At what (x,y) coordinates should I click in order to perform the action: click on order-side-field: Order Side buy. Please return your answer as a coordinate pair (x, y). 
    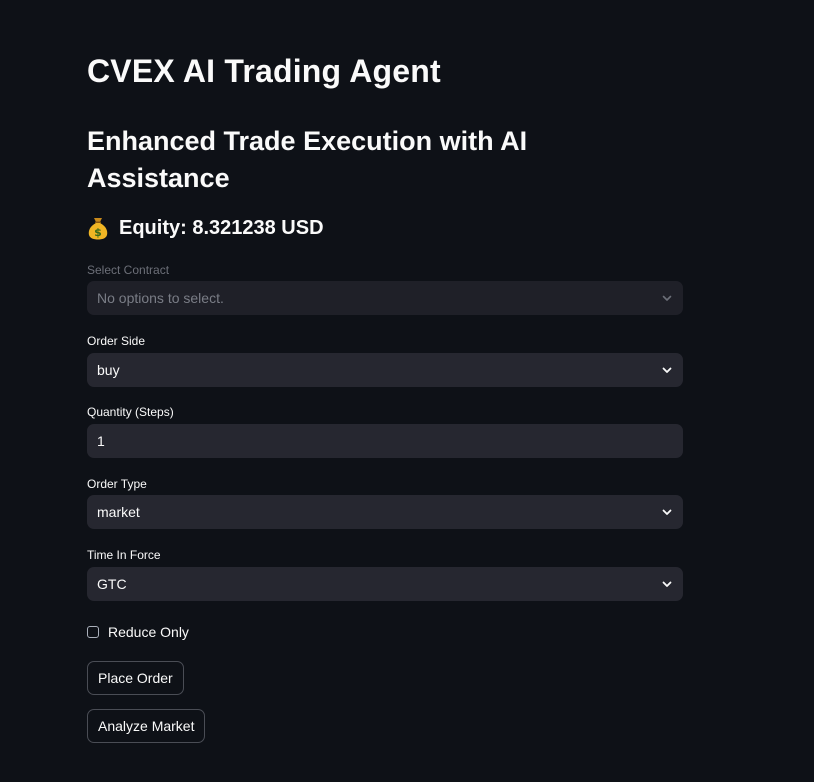
    Looking at the image, I should click on (385, 360).